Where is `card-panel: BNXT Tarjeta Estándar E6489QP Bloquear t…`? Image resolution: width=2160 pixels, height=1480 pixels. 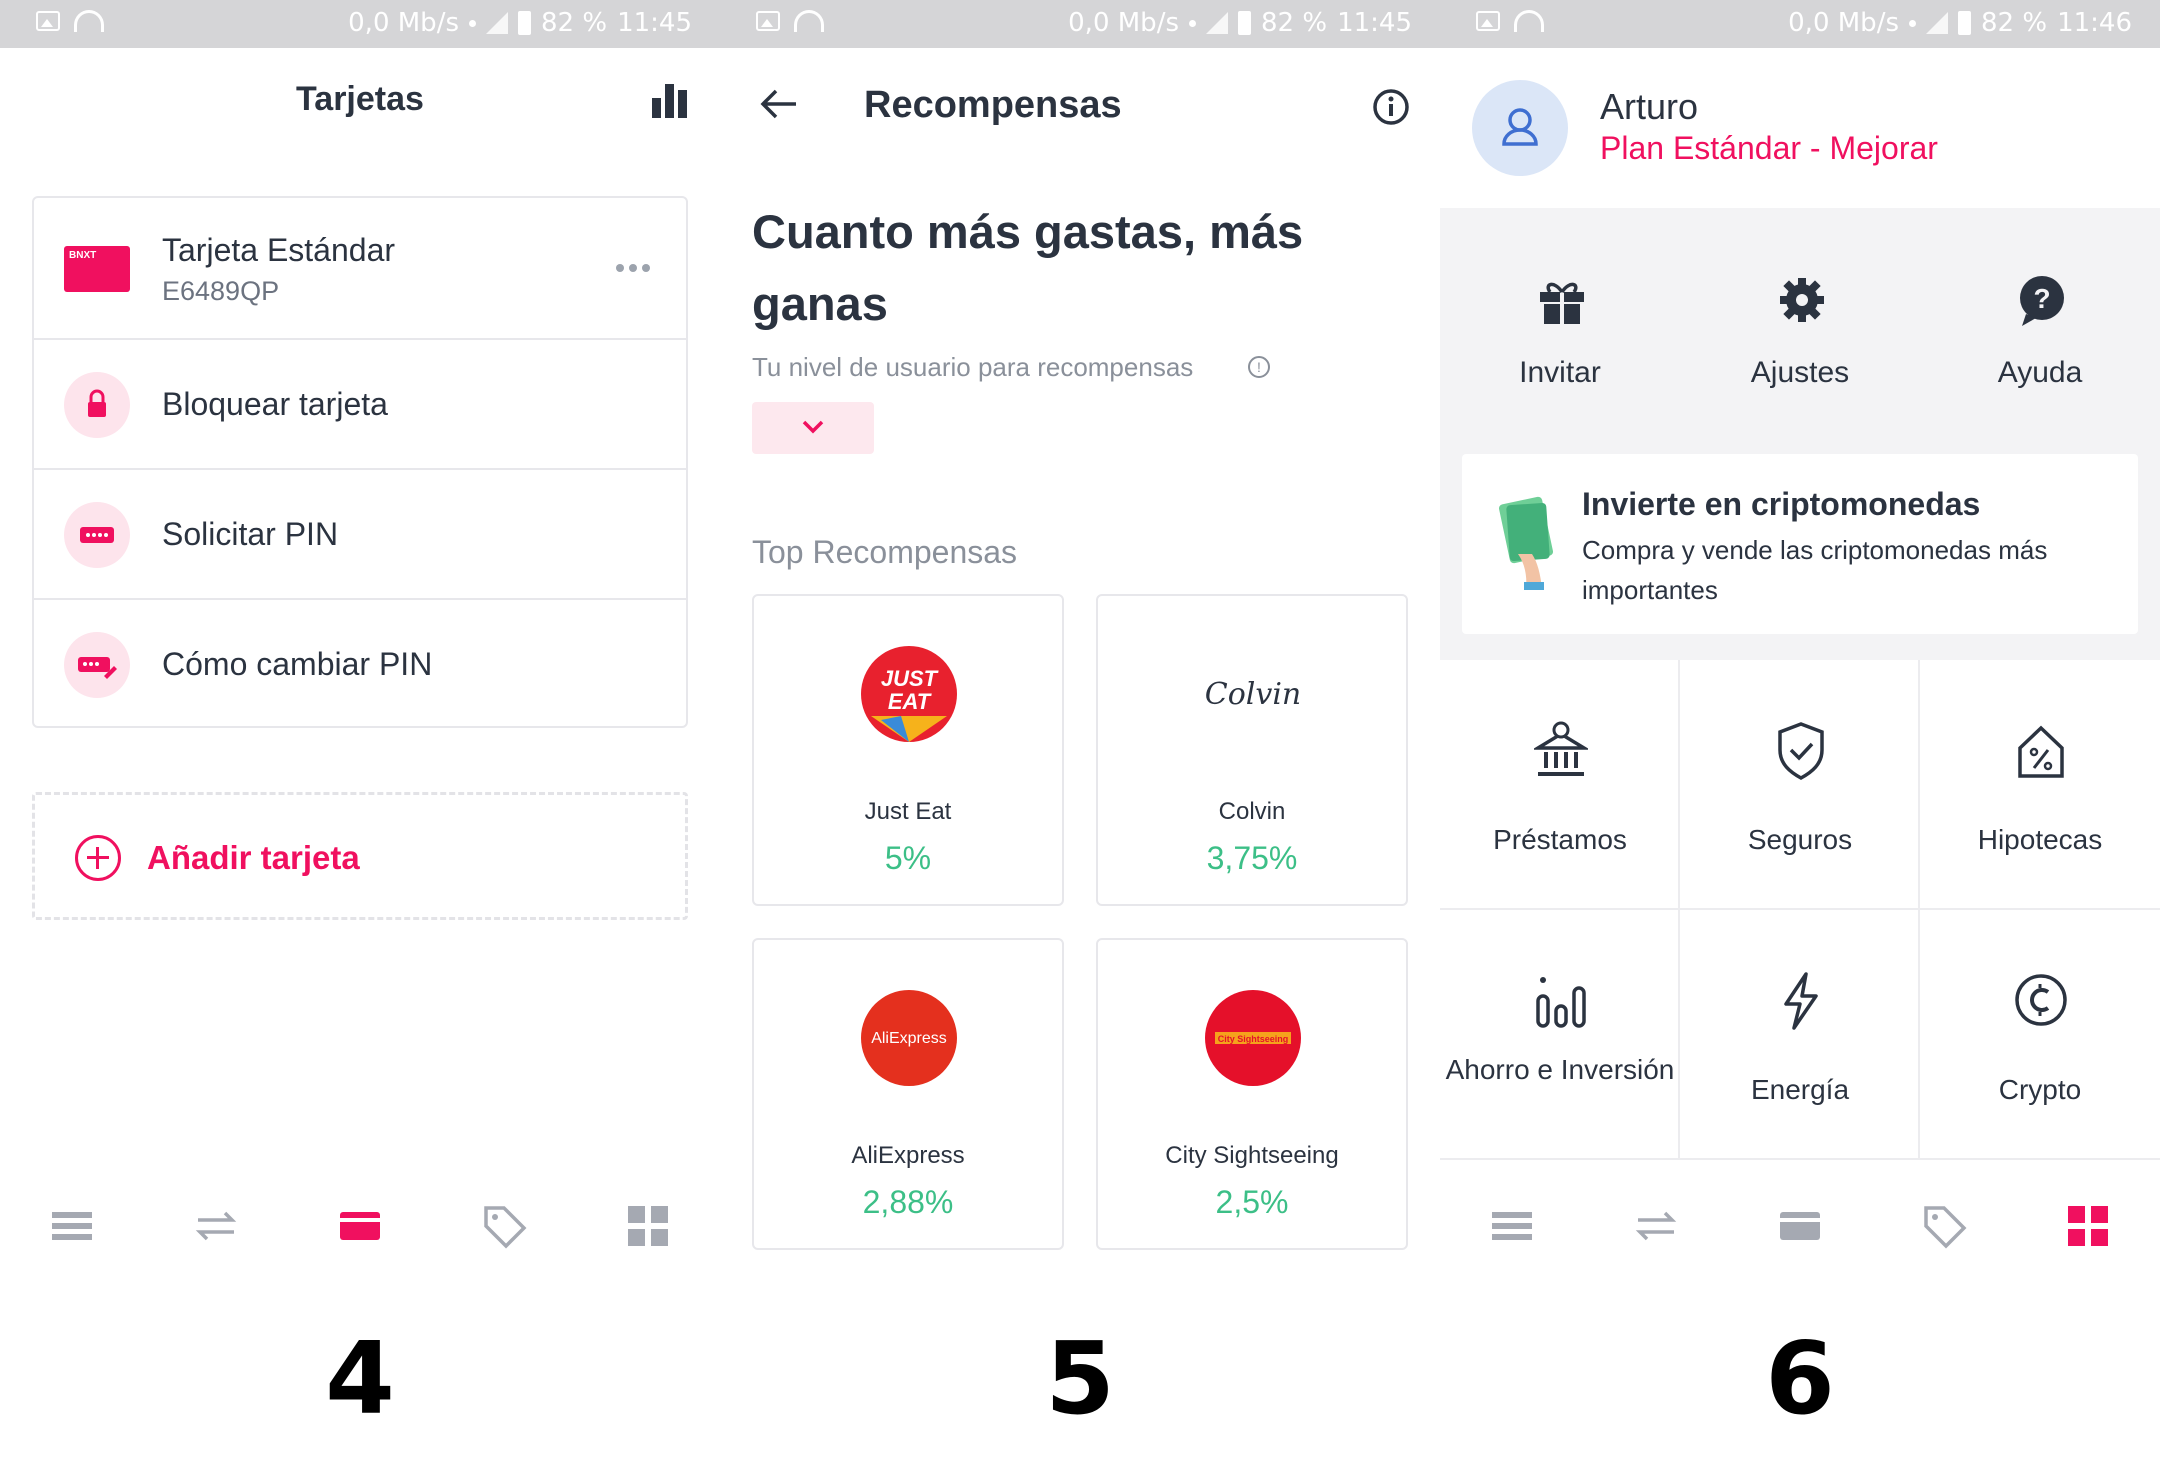
card-panel: BNXT Tarjeta Estándar E6489QP Bloquear t… is located at coordinates (360, 462).